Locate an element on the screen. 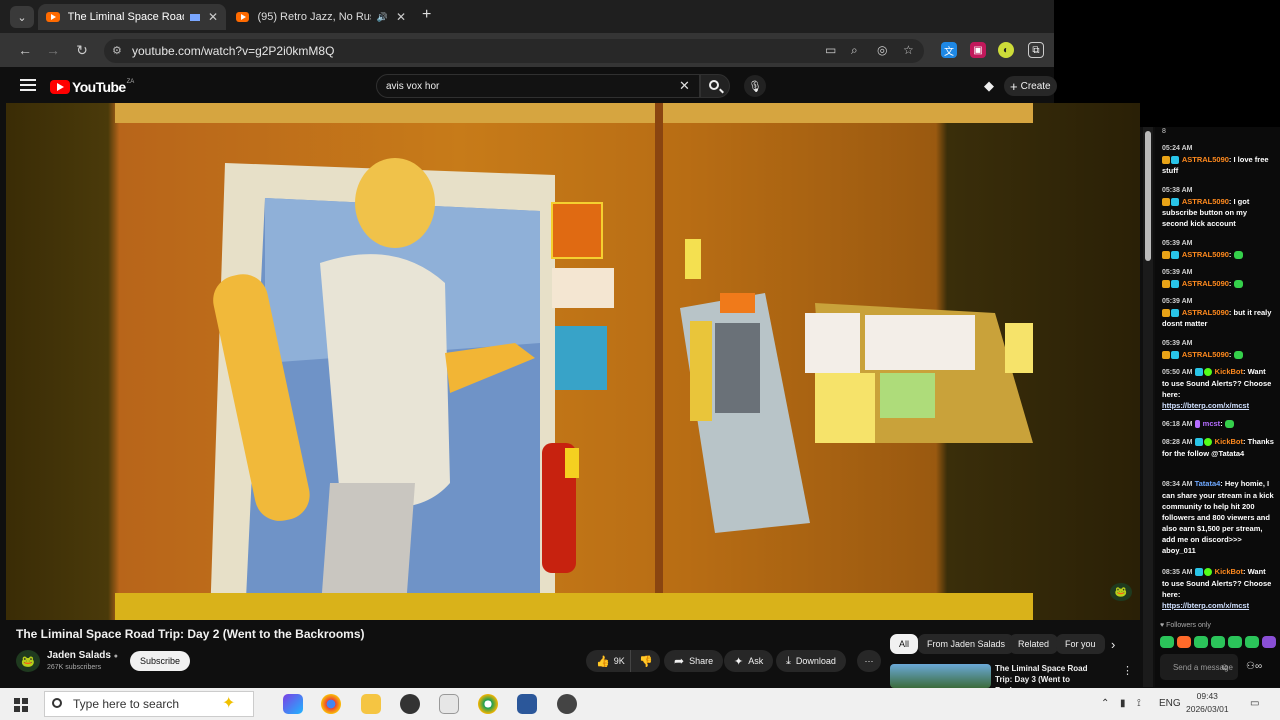  audio-playing-icon: 🔊 is located at coordinates (382, 17).